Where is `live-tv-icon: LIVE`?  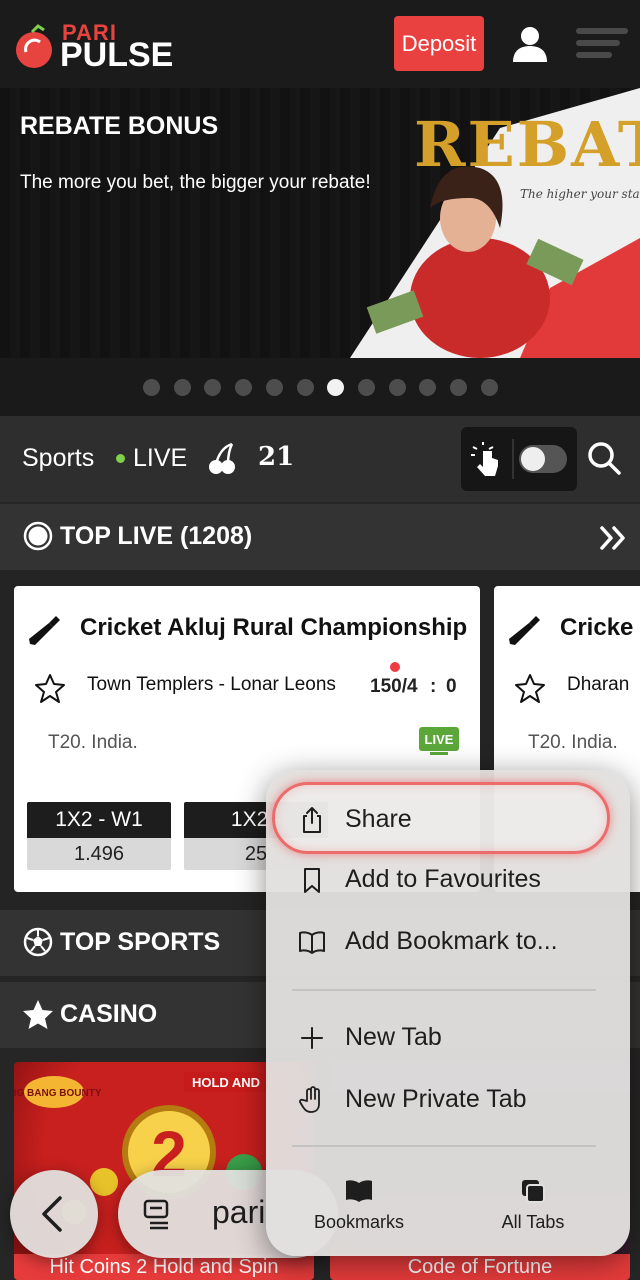
live-tv-icon: LIVE is located at coordinates (439, 741).